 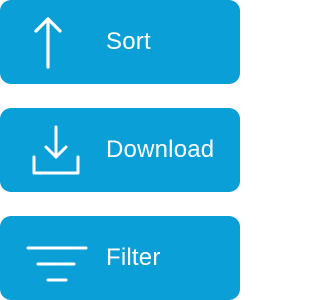 I want to click on arrow-up-icon, so click(x=56, y=42).